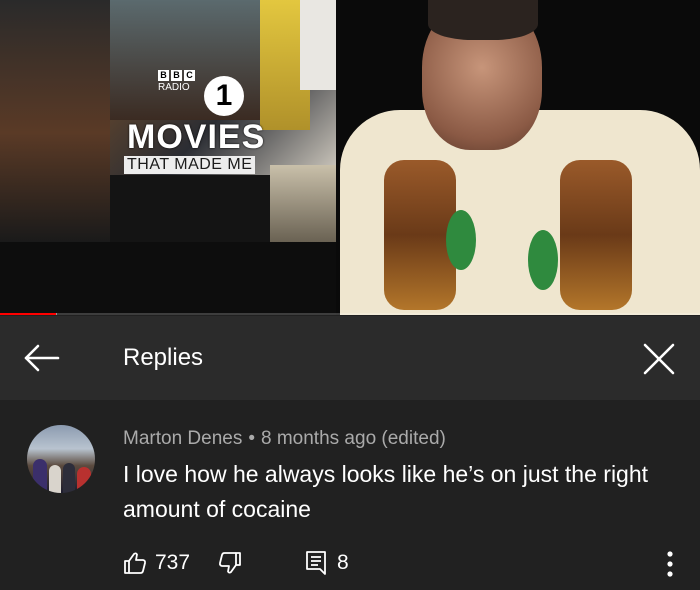 The height and width of the screenshot is (590, 700). Describe the element at coordinates (182, 438) in the screenshot. I see `comment-author: Marton Denes` at that location.